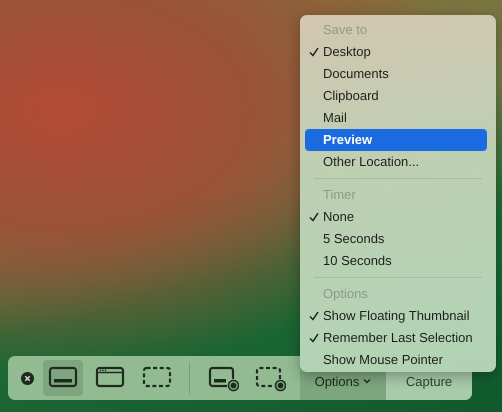  I want to click on dashed-rectangle-record-icon, so click(270, 378).